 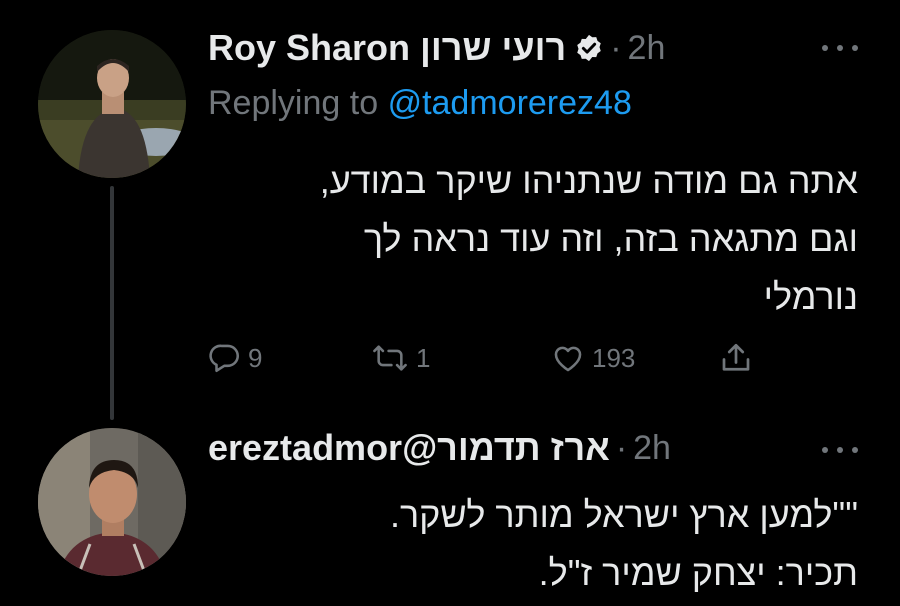 What do you see at coordinates (293, 103) in the screenshot?
I see `replying-prefix: Replying to` at bounding box center [293, 103].